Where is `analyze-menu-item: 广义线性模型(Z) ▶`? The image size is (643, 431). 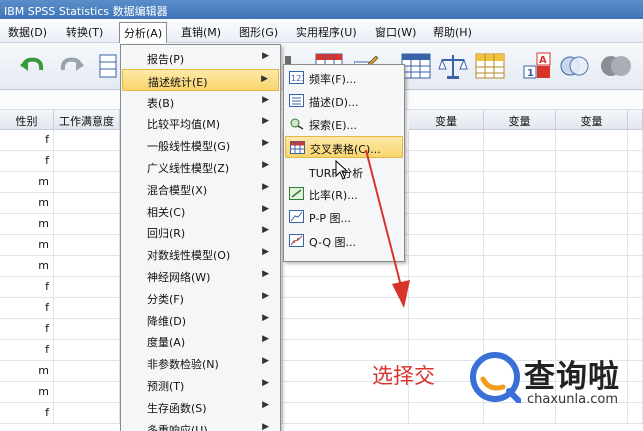
analyze-menu-item: 广义线性模型(Z) ▶ is located at coordinates (200, 167).